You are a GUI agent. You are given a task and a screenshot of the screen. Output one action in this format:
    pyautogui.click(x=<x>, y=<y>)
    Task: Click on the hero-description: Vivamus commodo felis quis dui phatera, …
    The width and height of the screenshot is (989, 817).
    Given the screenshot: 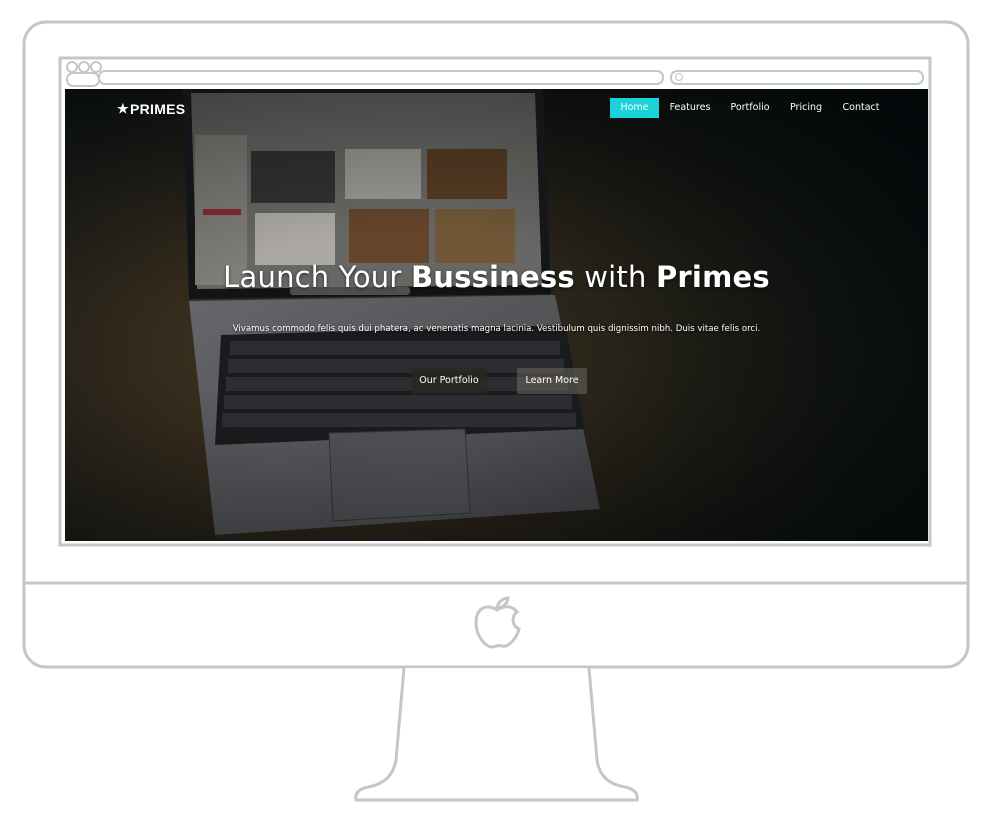 What is the action you would take?
    pyautogui.click(x=496, y=329)
    